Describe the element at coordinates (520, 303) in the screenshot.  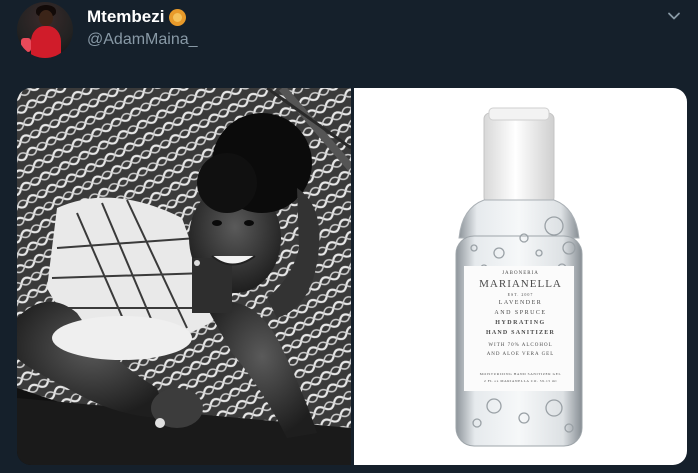
I see `label-line-1: LAVENDER` at that location.